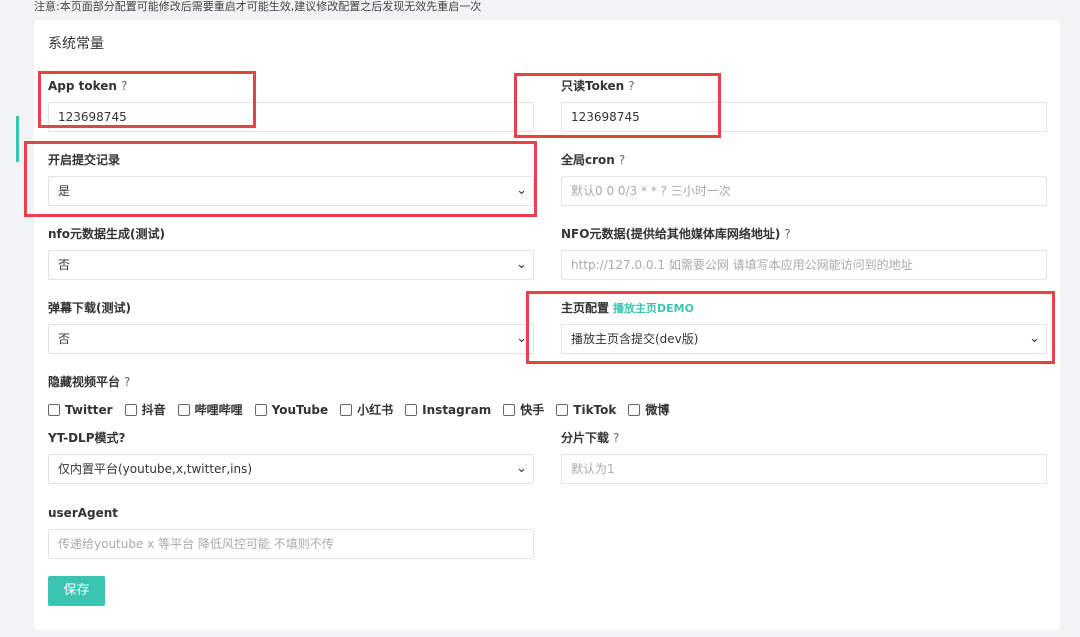  What do you see at coordinates (523, 409) in the screenshot?
I see `platform-checkbox: 快手` at bounding box center [523, 409].